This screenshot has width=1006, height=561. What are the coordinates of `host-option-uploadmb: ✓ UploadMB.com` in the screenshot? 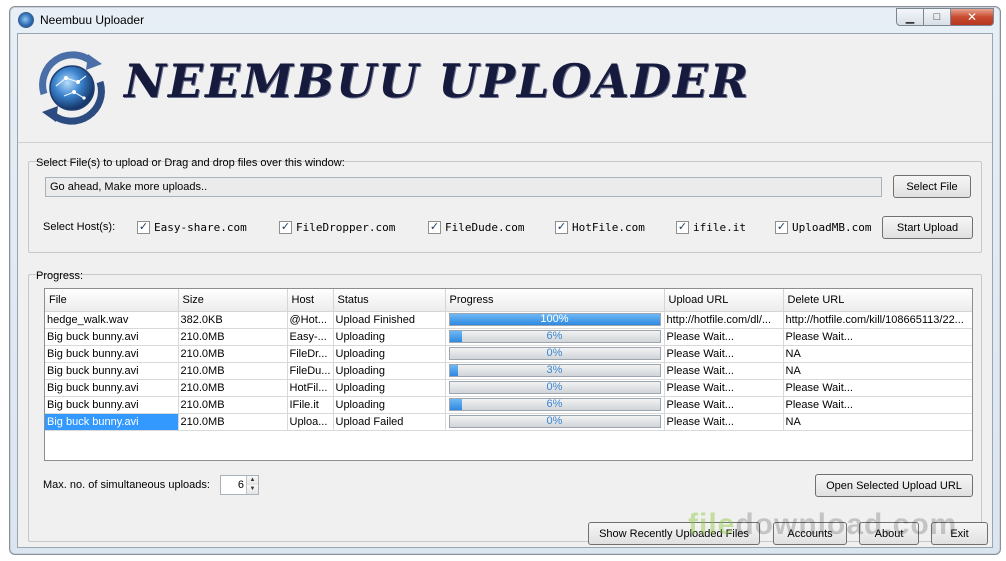 It's located at (823, 227).